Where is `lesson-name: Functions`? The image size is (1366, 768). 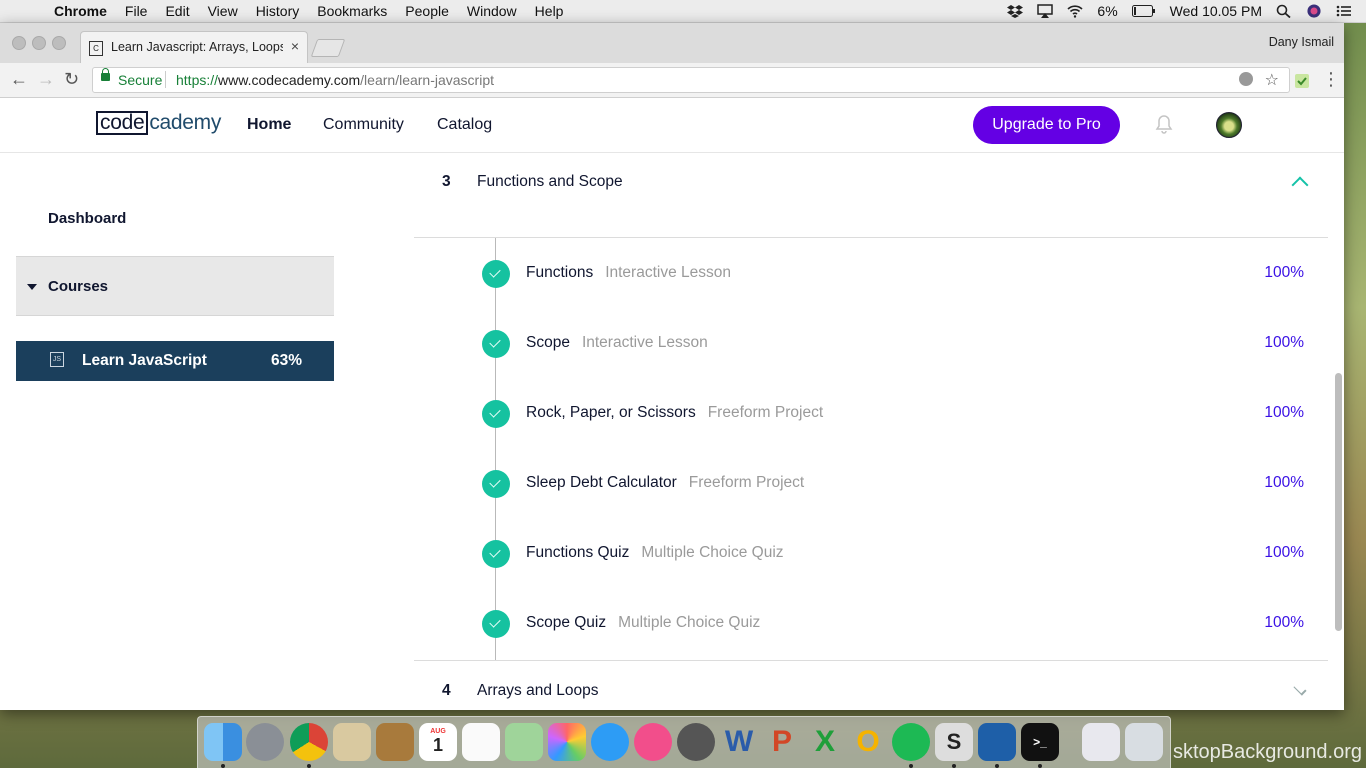
lesson-name: Functions is located at coordinates (560, 272).